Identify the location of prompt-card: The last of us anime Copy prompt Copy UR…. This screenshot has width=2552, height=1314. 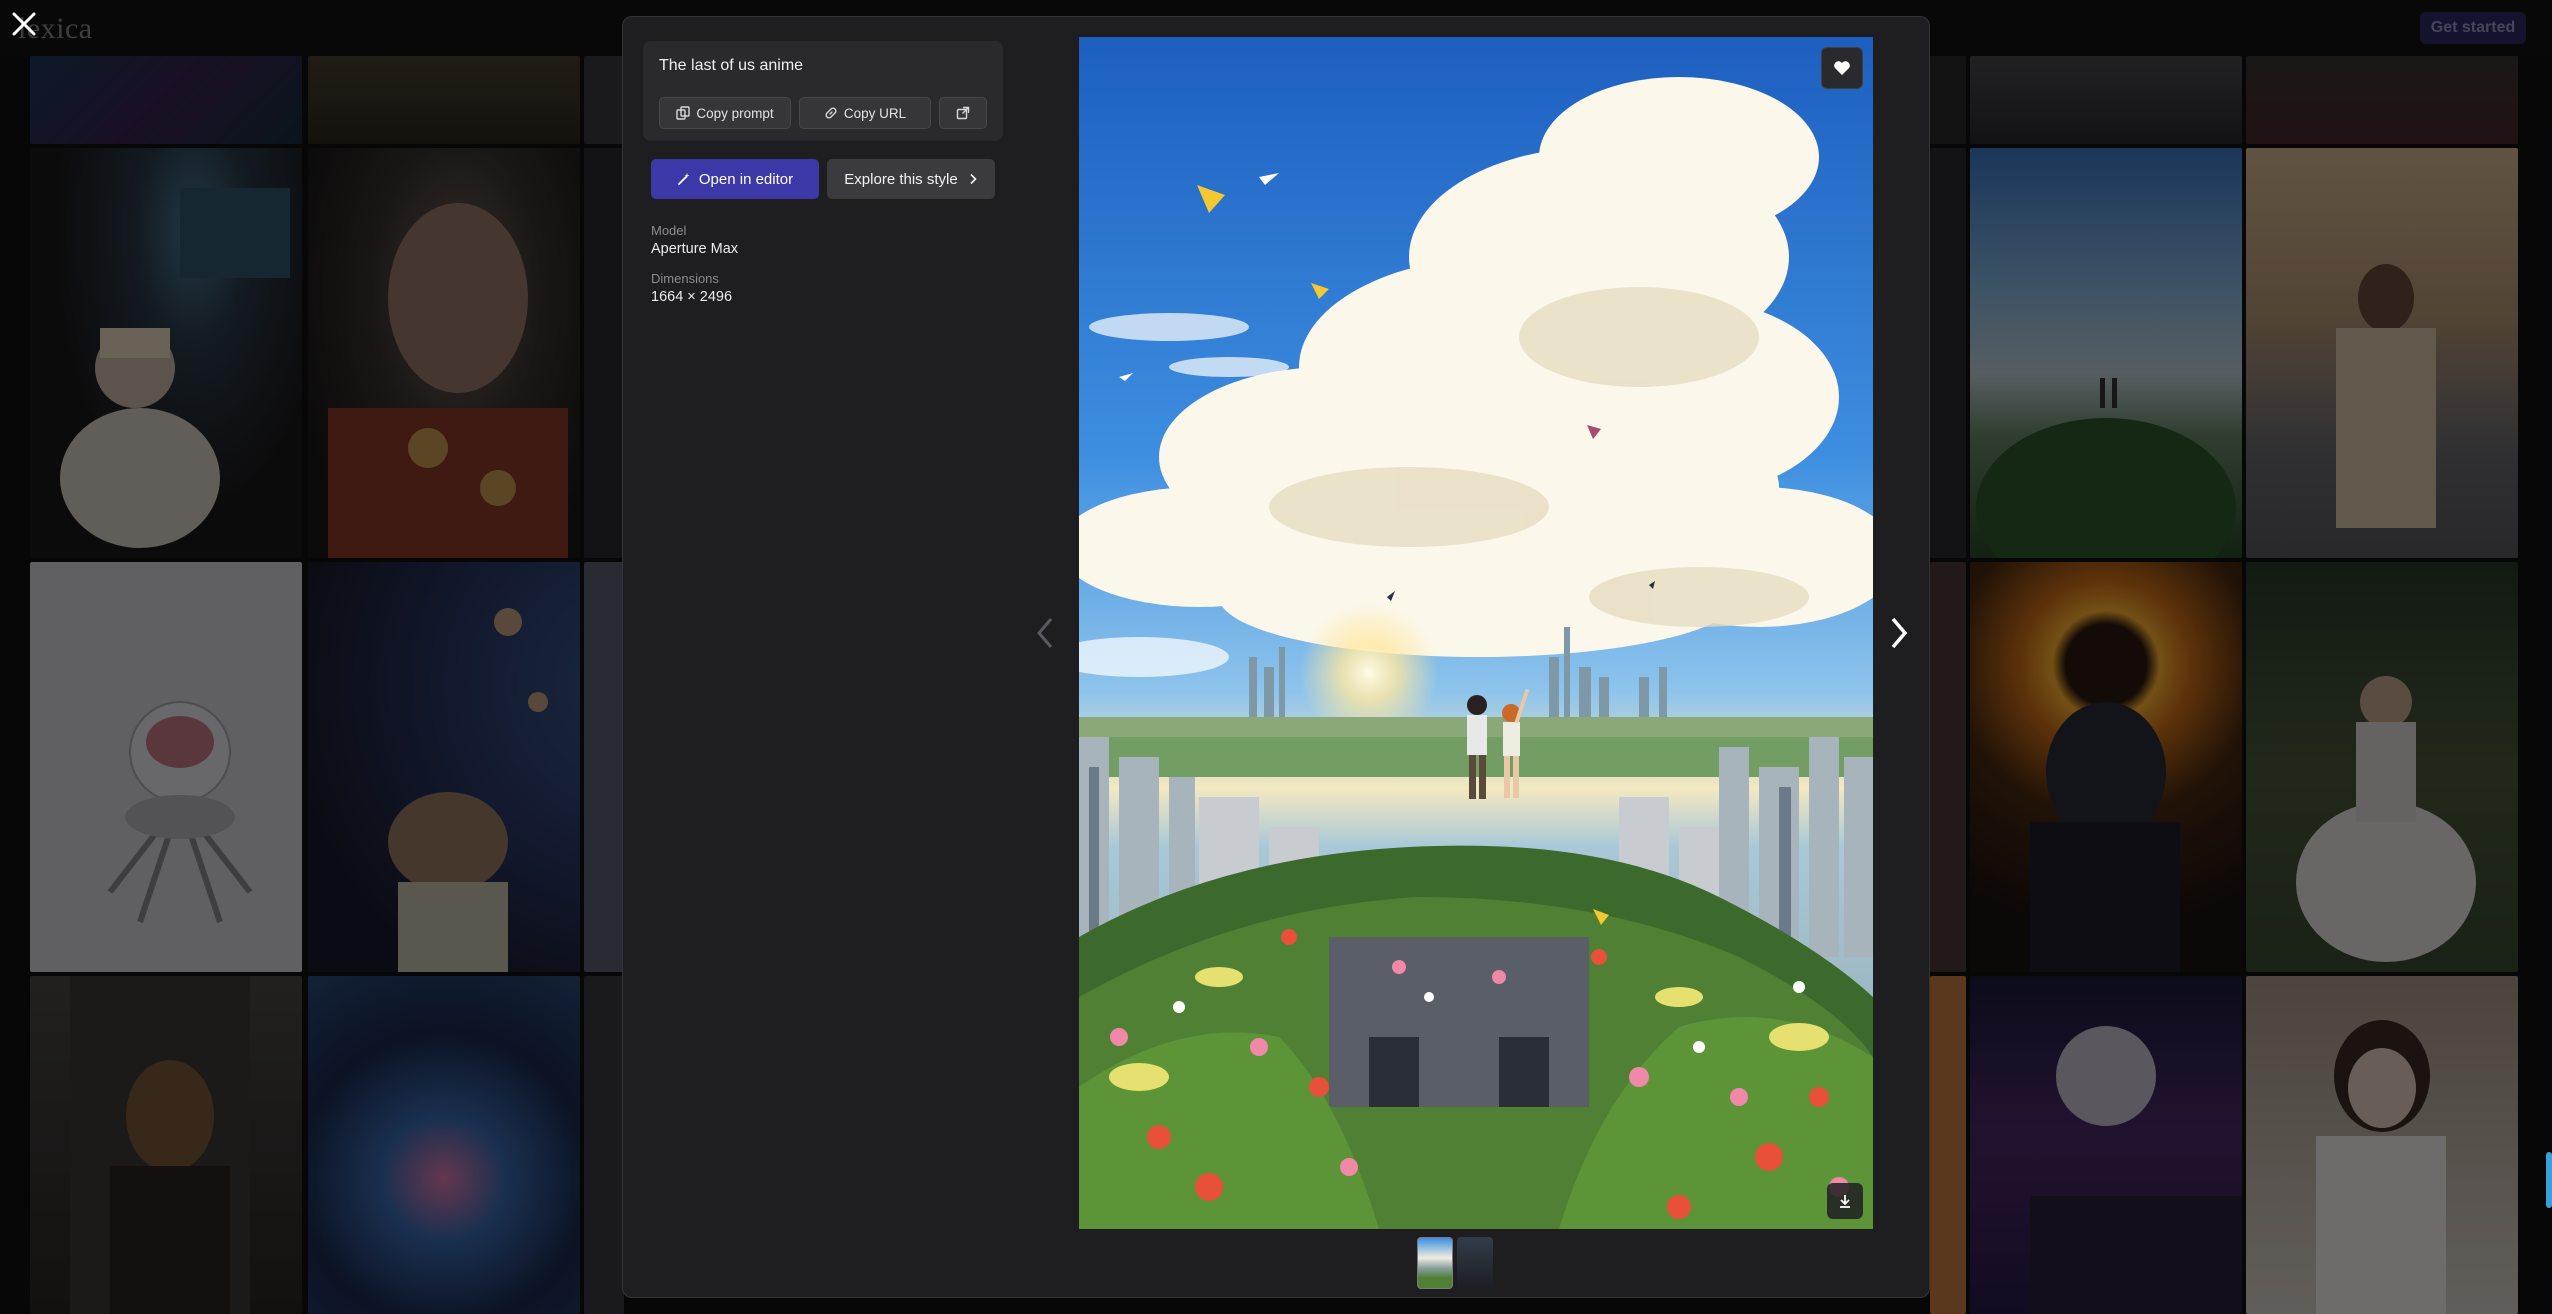
(823, 91).